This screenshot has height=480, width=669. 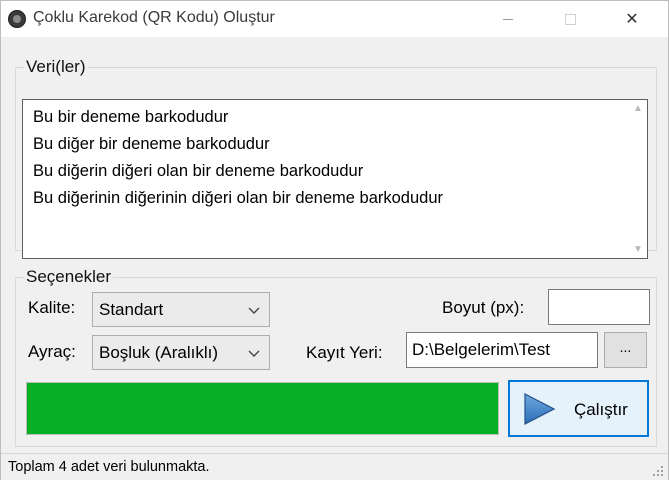 I want to click on title-bar: Çoklu Karekod (QR Kodu) Oluştur ✕, so click(x=334, y=19).